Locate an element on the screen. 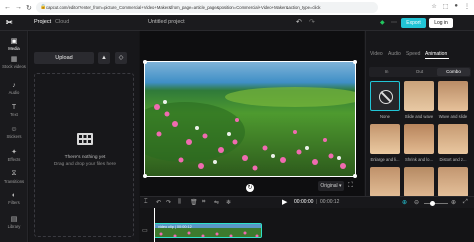 The width and height of the screenshot is (474, 242). zoom-in-icon: ⊕ is located at coordinates (453, 202).